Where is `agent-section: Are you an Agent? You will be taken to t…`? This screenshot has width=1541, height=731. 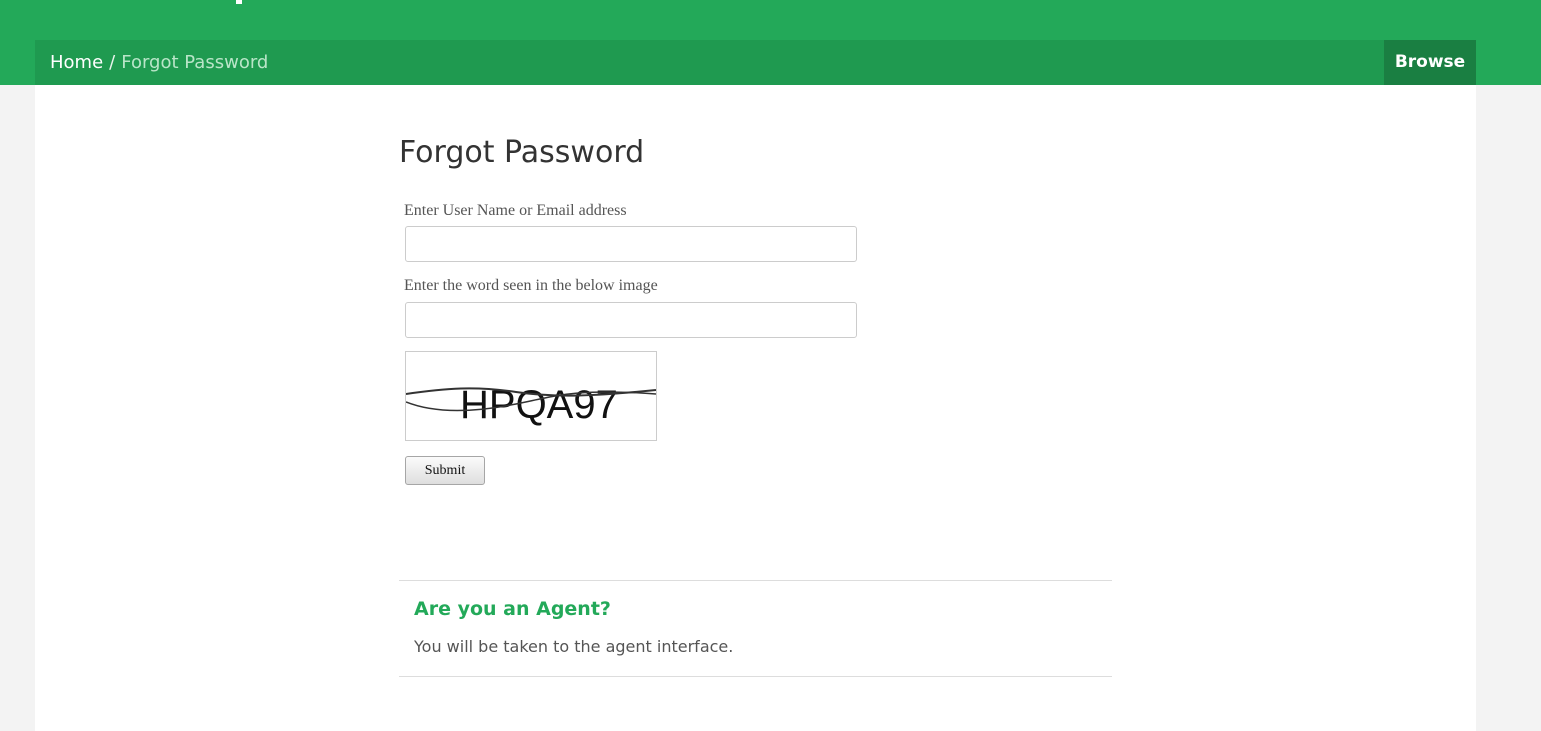 agent-section: Are you an Agent? You will be taken to t… is located at coordinates (755, 628).